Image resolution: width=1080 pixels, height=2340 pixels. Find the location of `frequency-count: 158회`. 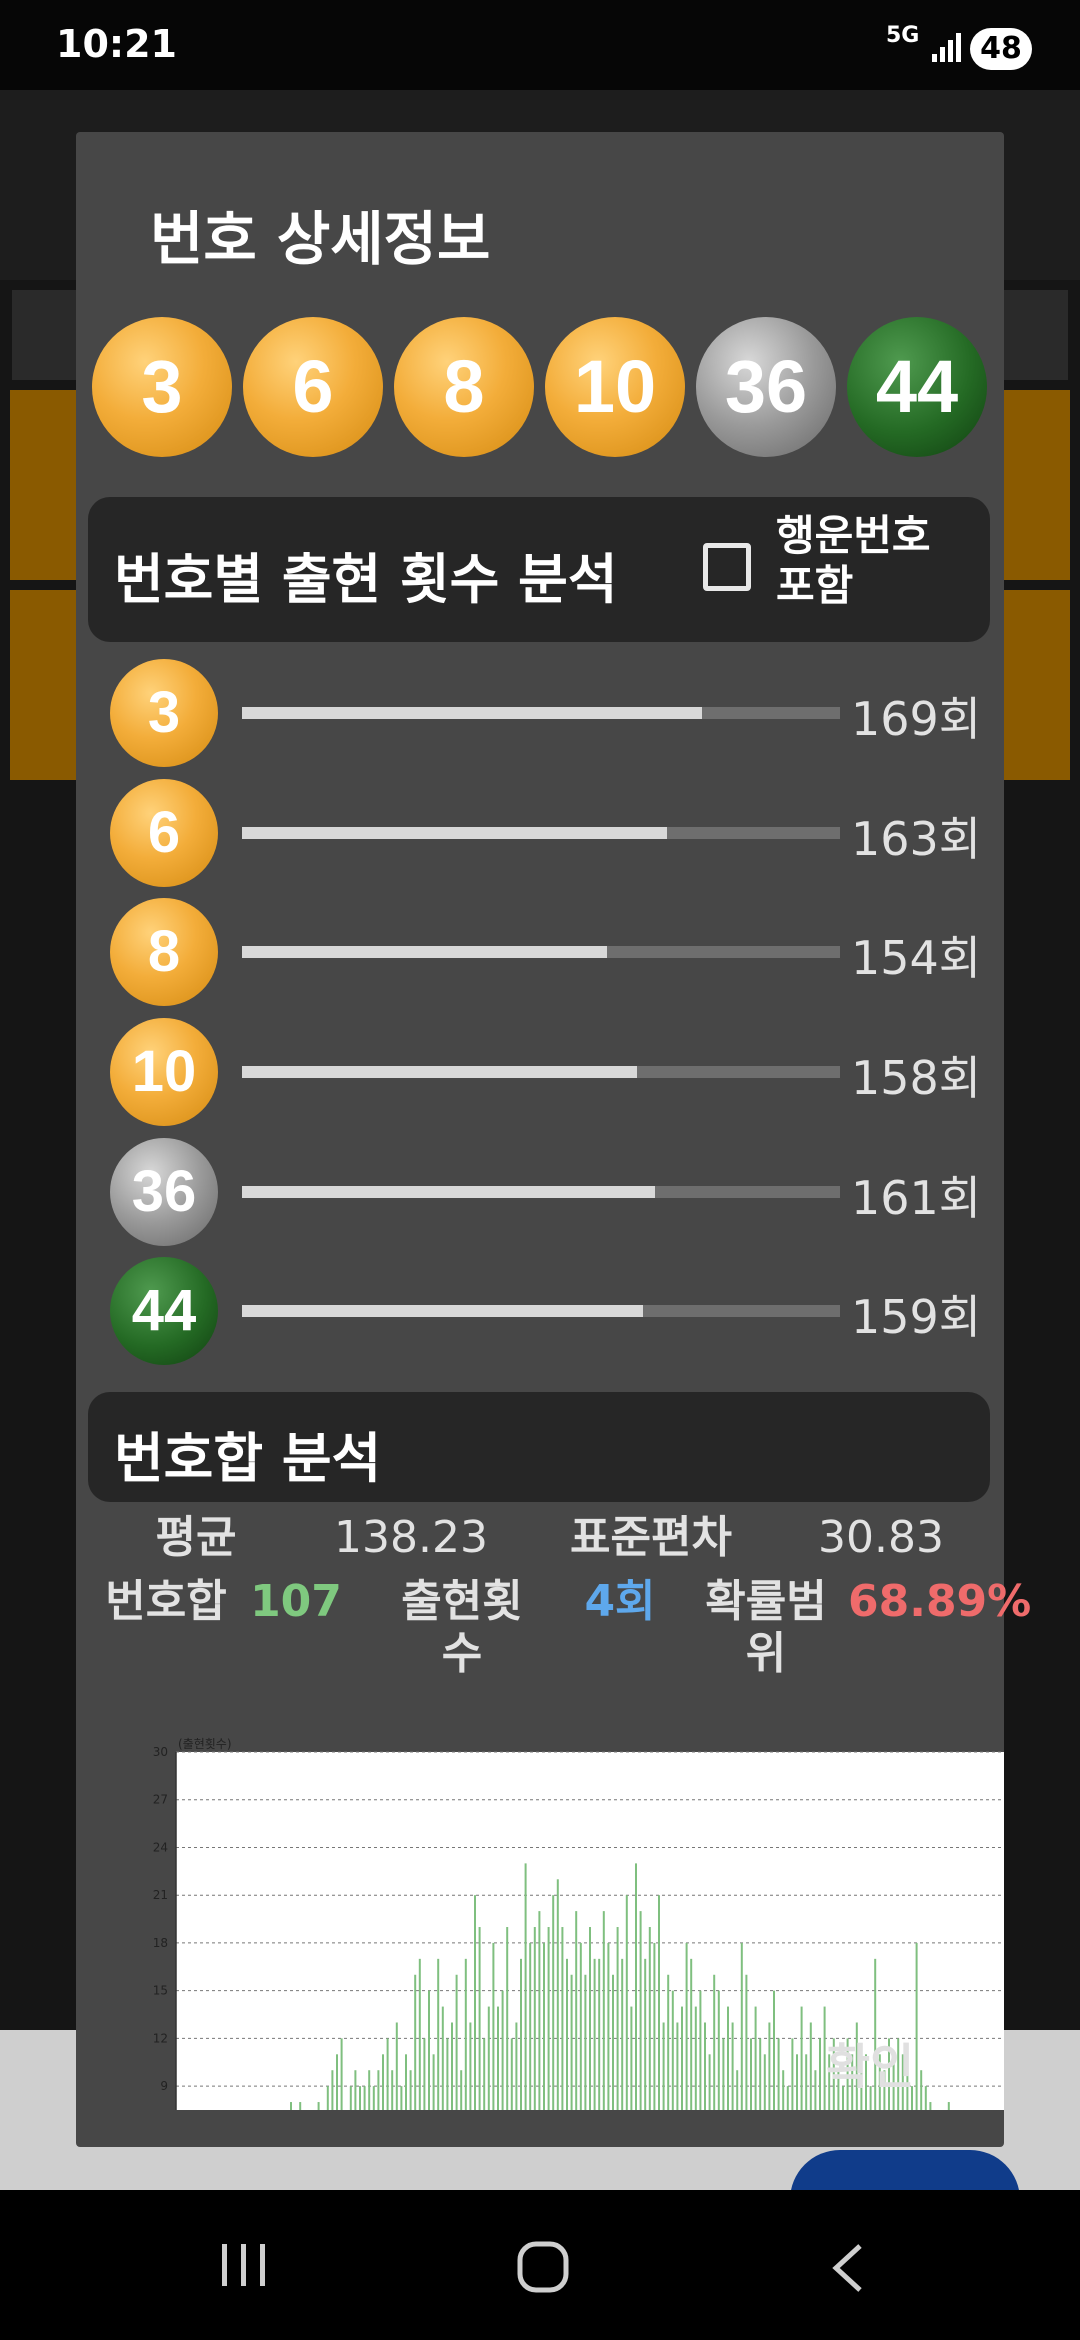

frequency-count: 158회 is located at coordinates (916, 1078).